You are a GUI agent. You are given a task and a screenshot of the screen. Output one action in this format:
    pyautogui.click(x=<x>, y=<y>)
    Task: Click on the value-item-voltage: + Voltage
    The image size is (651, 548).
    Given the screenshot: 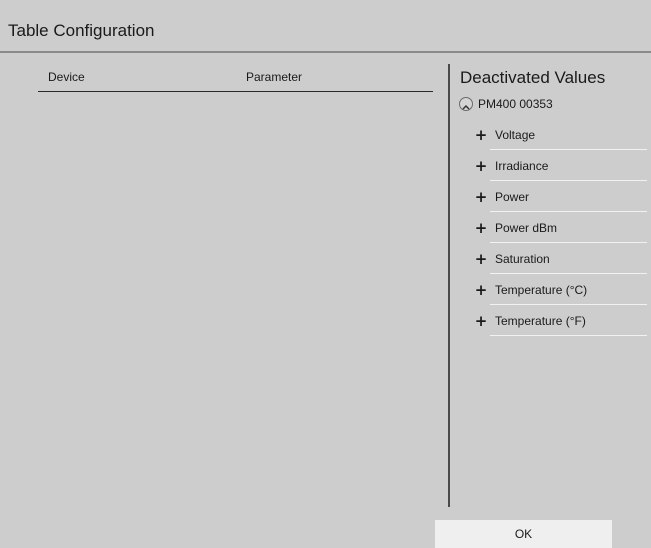 What is the action you would take?
    pyautogui.click(x=559, y=136)
    